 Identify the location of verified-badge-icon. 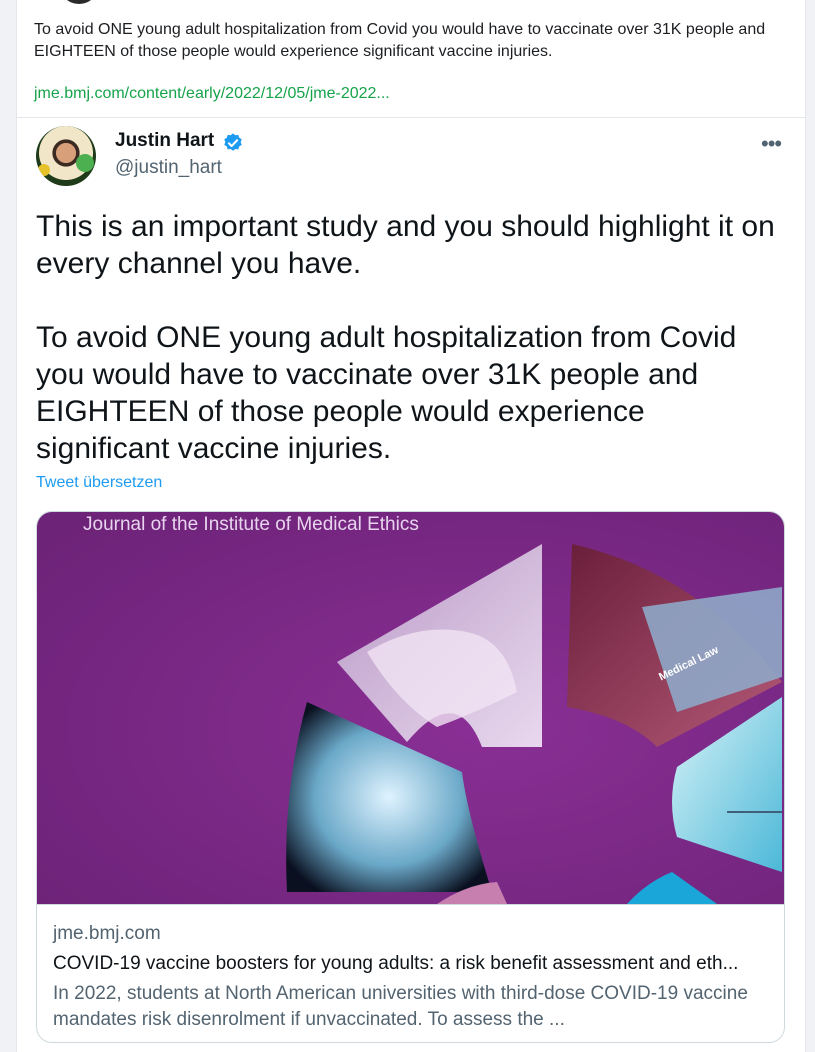
(233, 142).